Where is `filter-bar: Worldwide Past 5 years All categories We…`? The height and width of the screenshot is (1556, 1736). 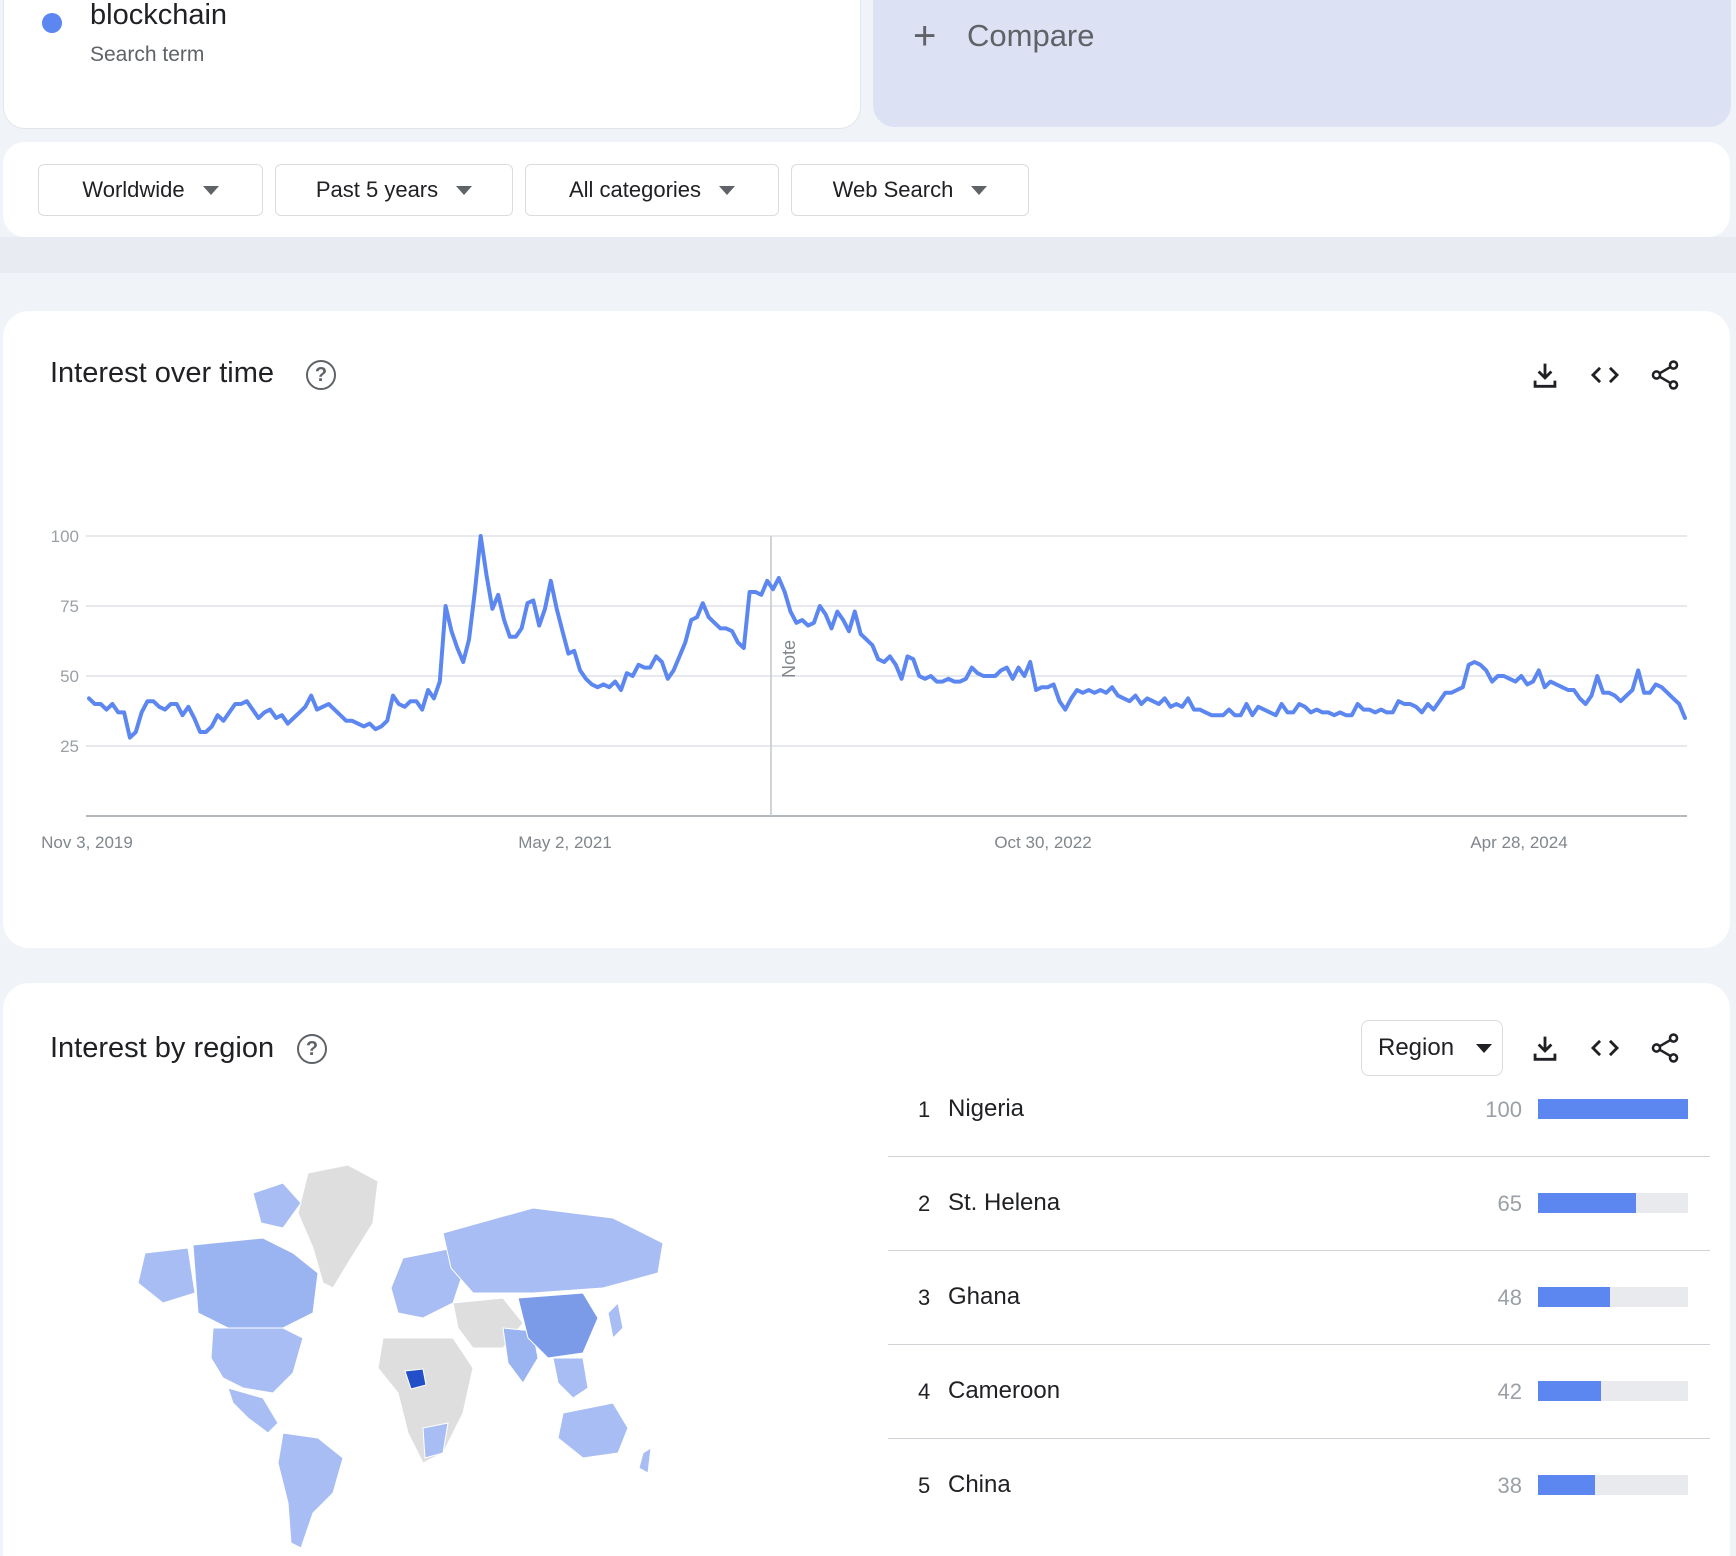
filter-bar: Worldwide Past 5 years All categories We… is located at coordinates (866, 189).